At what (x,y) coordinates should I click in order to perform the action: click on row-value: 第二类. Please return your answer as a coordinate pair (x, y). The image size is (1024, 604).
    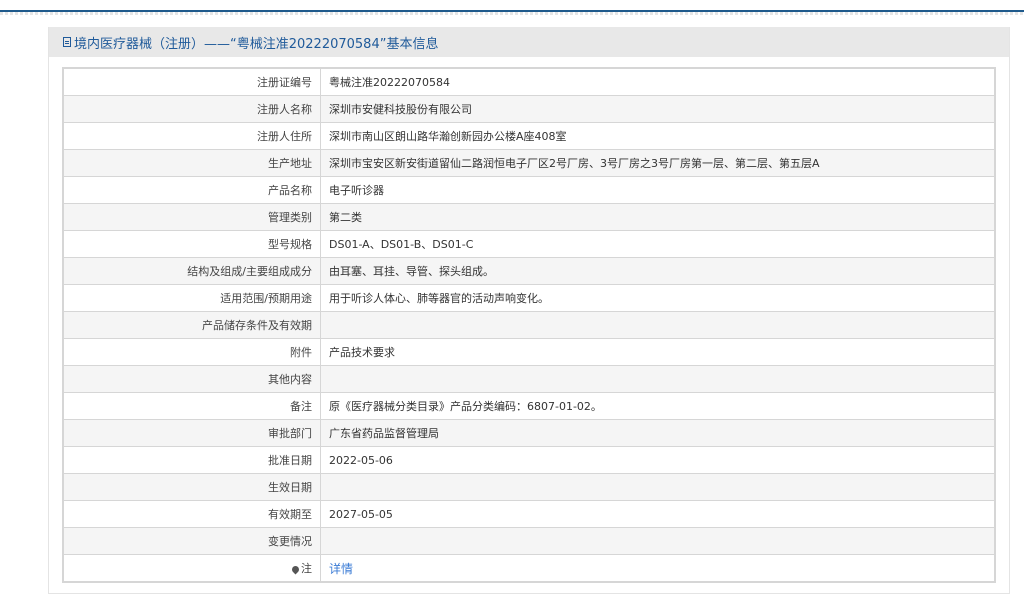
    Looking at the image, I should click on (658, 217).